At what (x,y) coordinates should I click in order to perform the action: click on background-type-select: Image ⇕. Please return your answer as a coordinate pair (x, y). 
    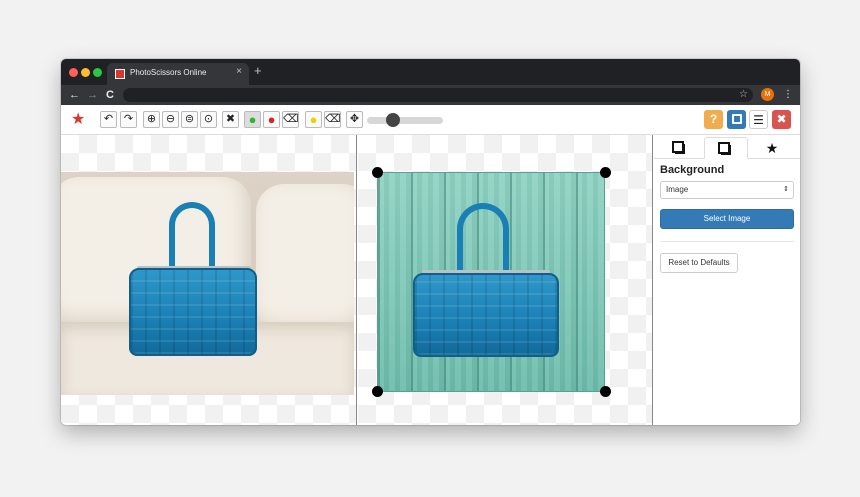
    Looking at the image, I should click on (727, 190).